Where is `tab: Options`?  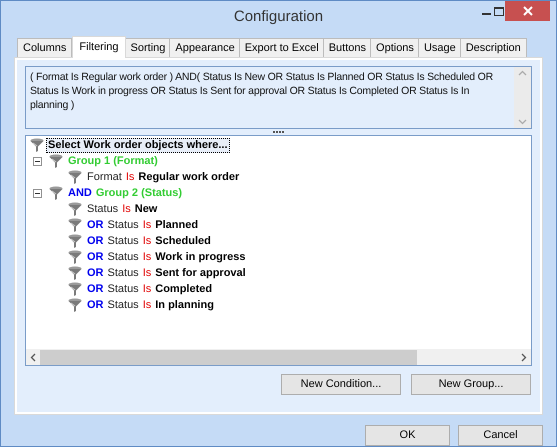 tab: Options is located at coordinates (395, 47).